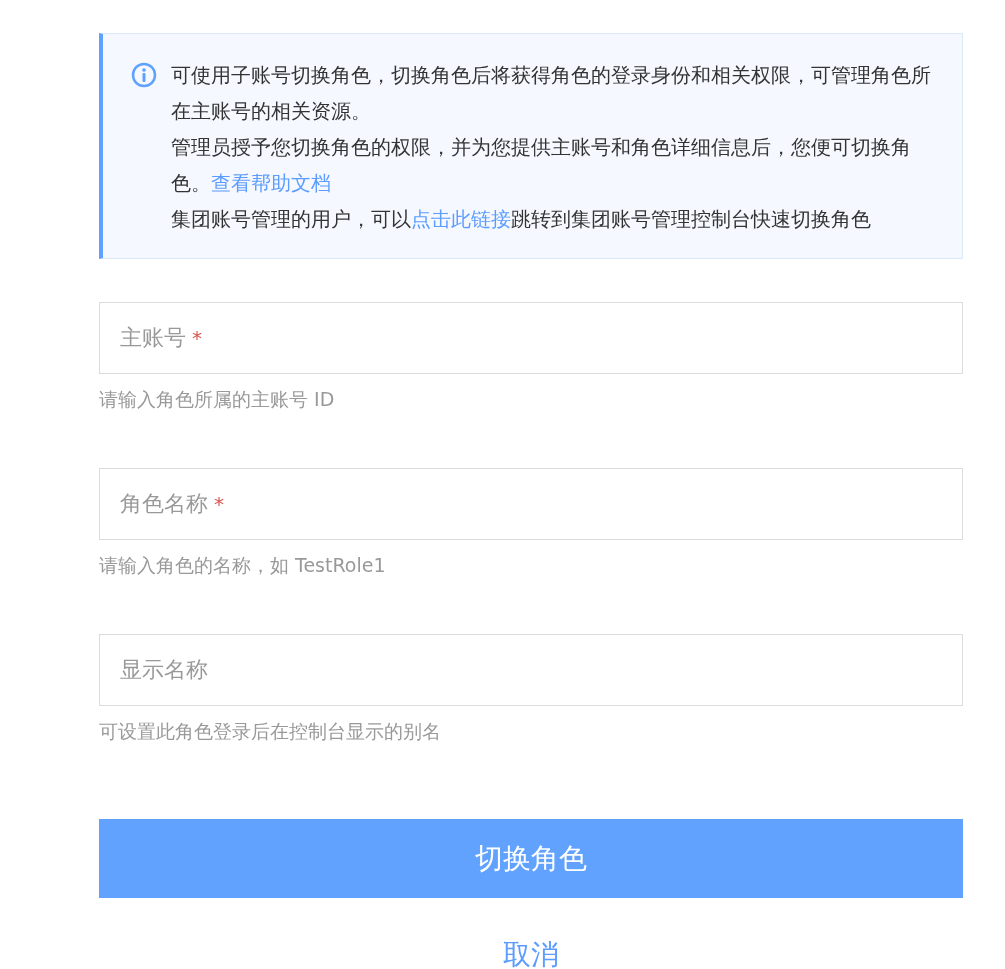 The height and width of the screenshot is (969, 1005). I want to click on input-field: 主账号 *, so click(531, 338).